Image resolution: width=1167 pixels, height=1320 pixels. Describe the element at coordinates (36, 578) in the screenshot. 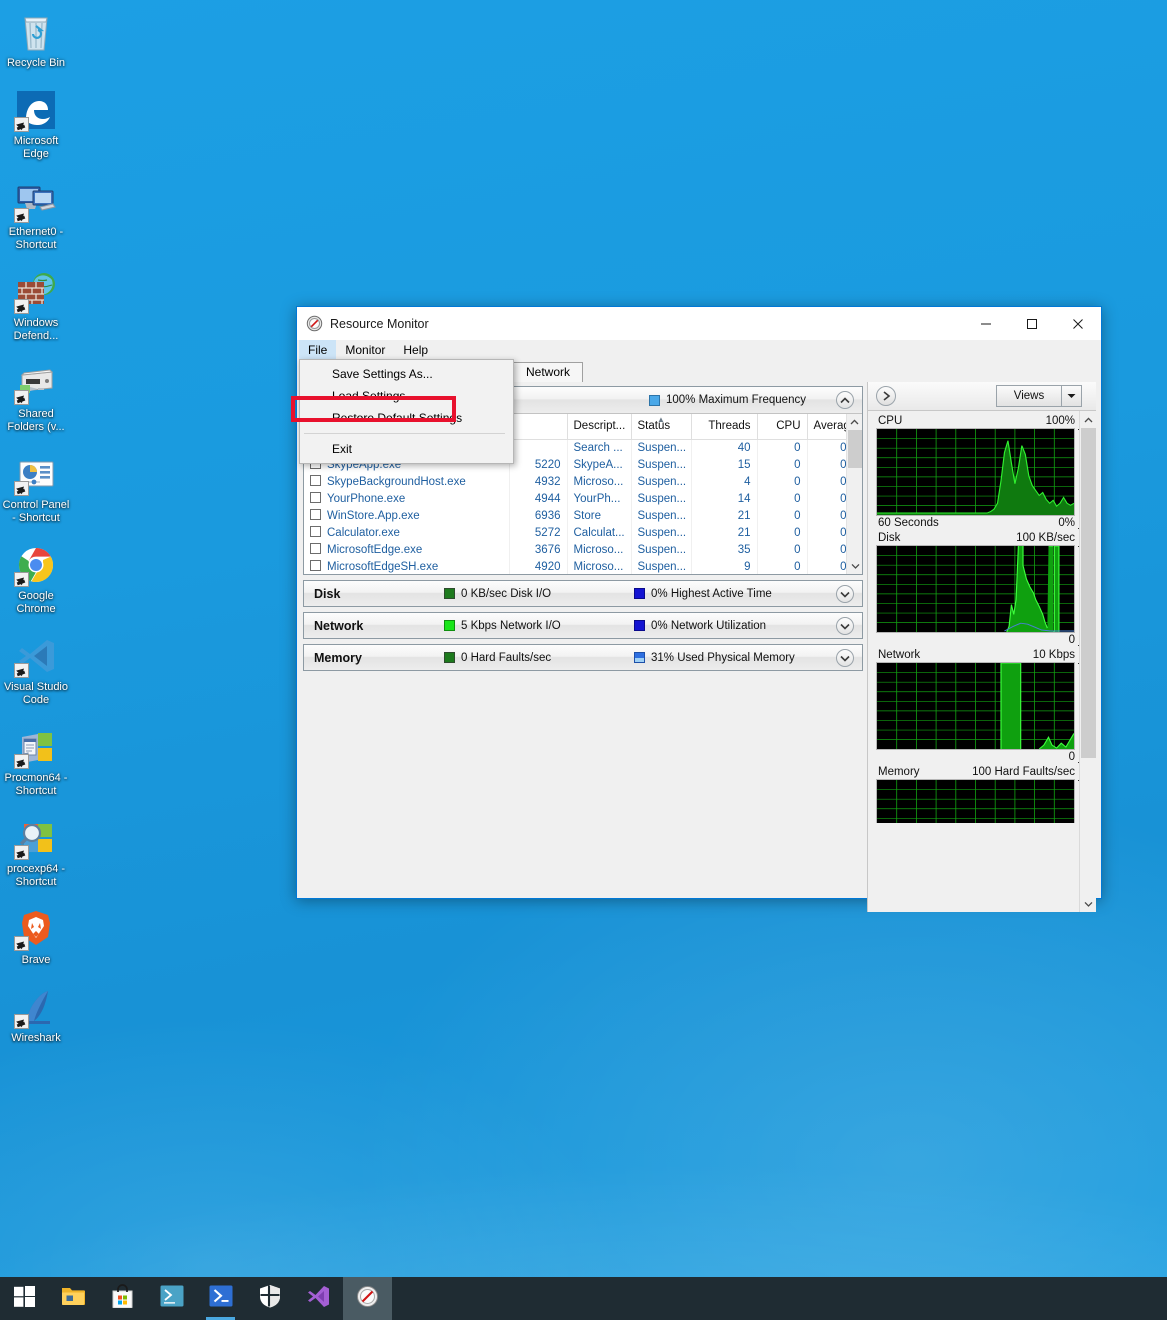

I see `desktop-icon-google-chrome: Google Chrome` at that location.